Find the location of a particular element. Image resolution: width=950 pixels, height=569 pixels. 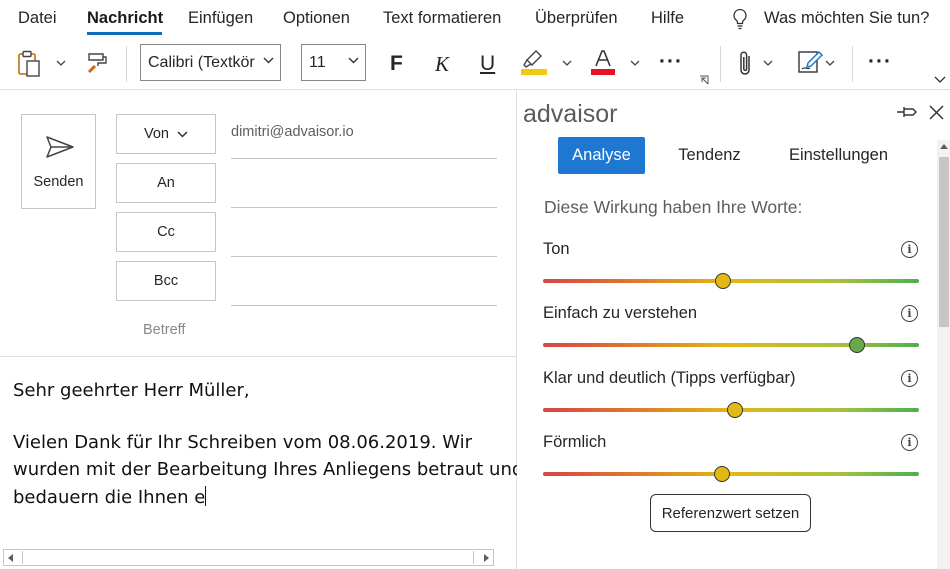

metric-label: Klar und deutlich (Tipps verfügbar) is located at coordinates (669, 378).